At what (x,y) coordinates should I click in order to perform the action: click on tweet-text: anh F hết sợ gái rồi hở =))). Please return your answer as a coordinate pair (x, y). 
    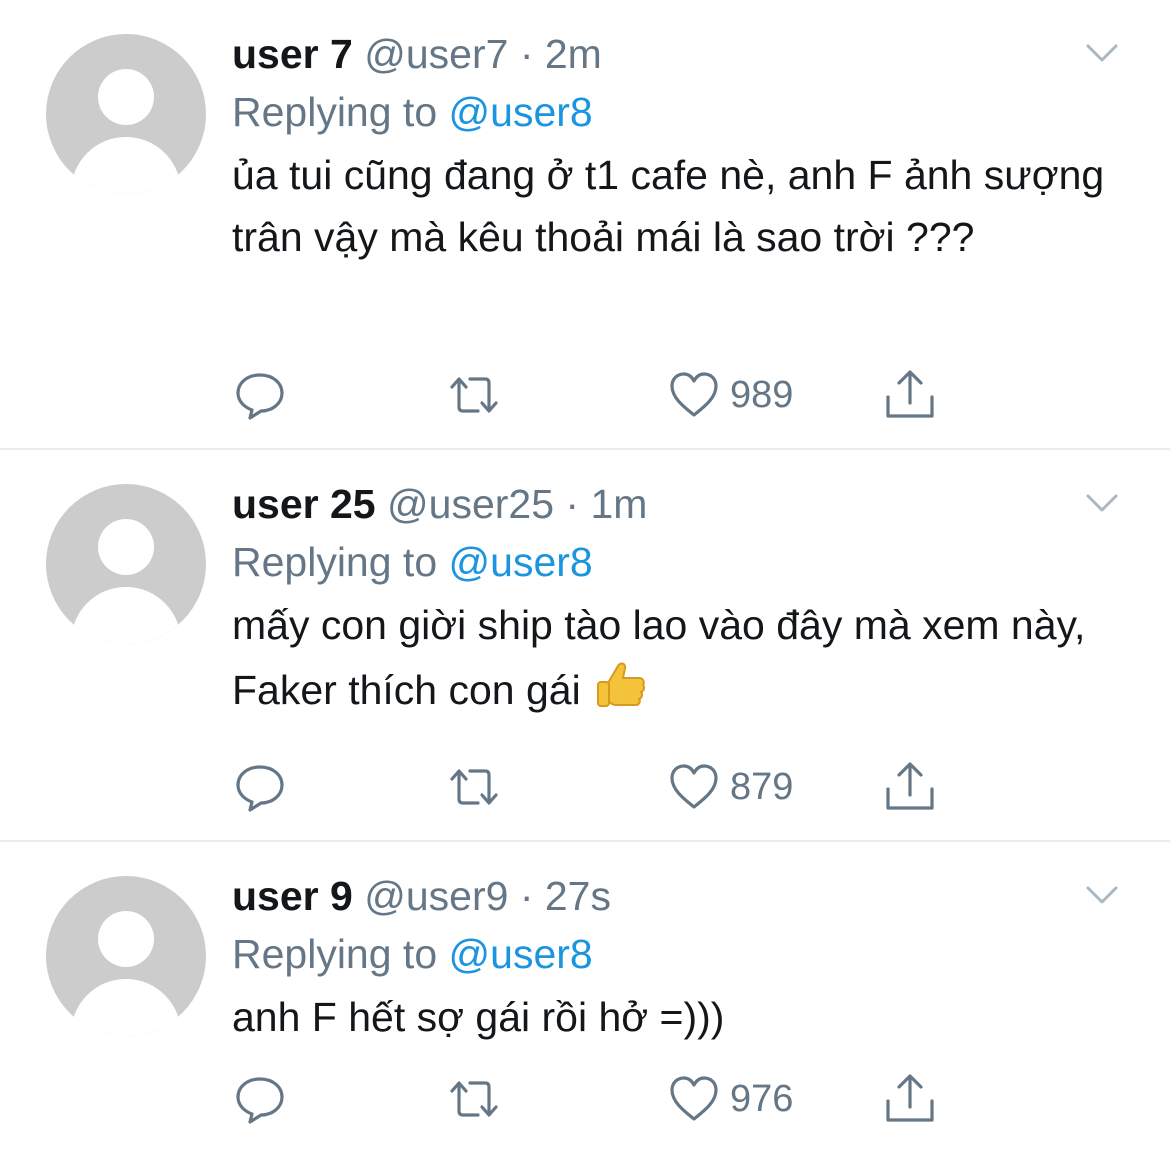
    Looking at the image, I should click on (478, 1017).